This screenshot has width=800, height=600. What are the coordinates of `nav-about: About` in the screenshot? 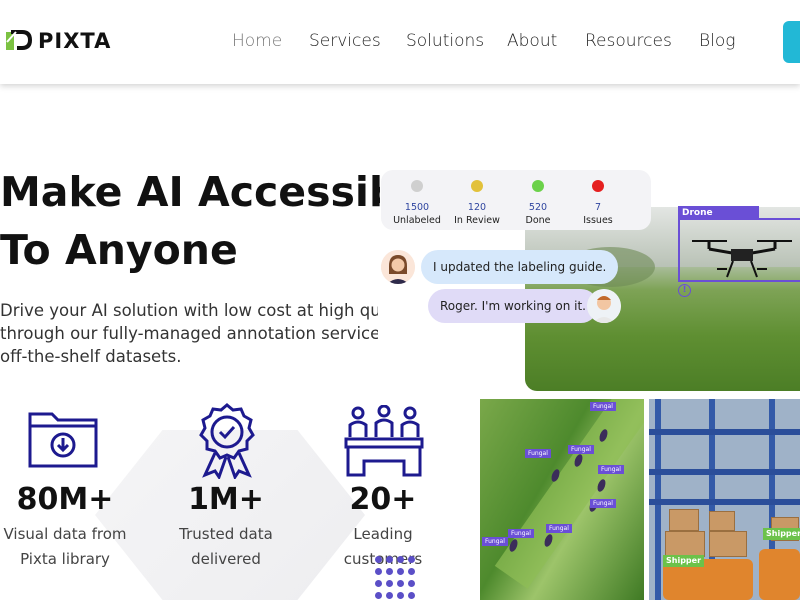 It's located at (532, 41).